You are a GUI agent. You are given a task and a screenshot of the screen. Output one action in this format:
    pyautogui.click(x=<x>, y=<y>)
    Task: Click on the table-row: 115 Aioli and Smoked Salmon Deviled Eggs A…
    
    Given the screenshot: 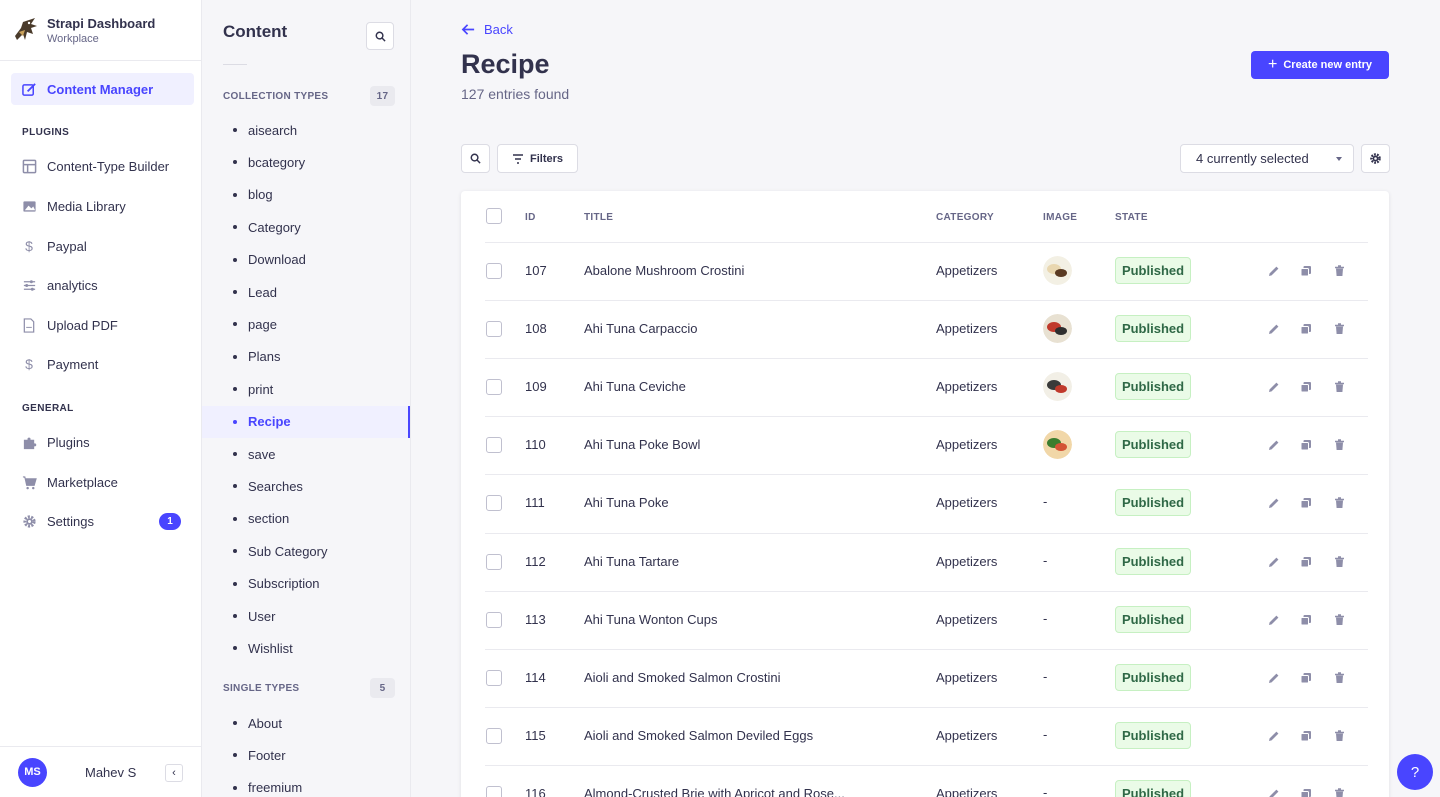 What is the action you would take?
    pyautogui.click(x=925, y=735)
    